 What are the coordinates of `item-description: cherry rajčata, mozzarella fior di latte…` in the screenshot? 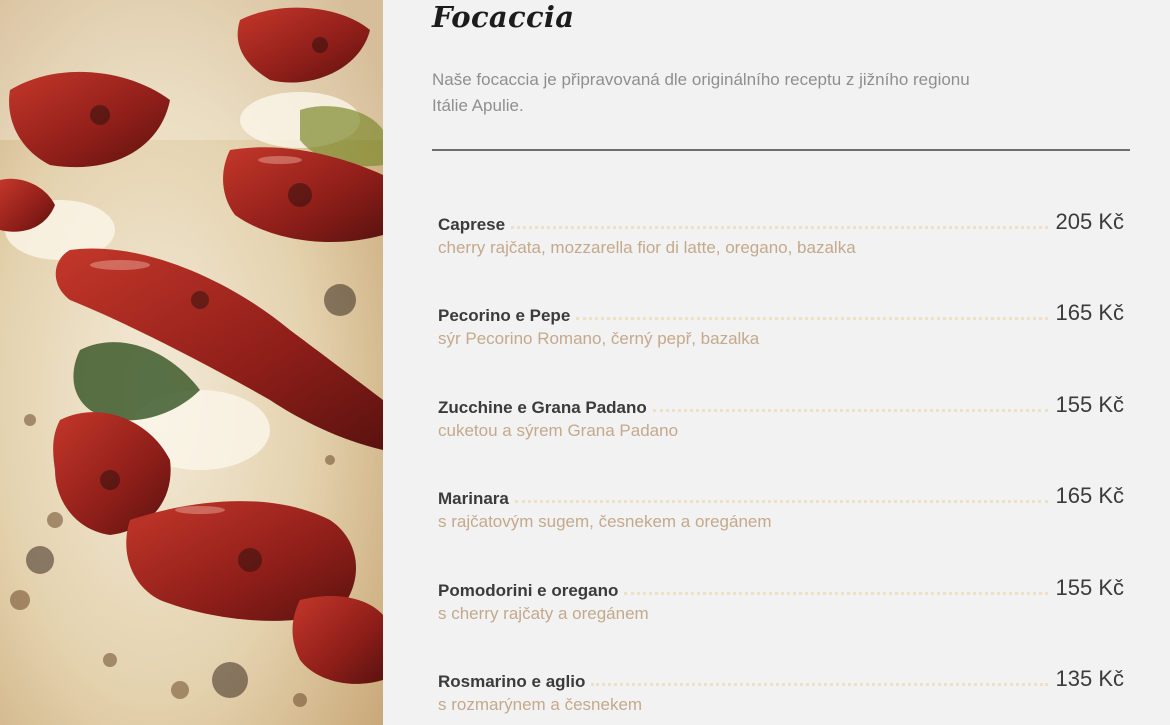 It's located at (647, 247).